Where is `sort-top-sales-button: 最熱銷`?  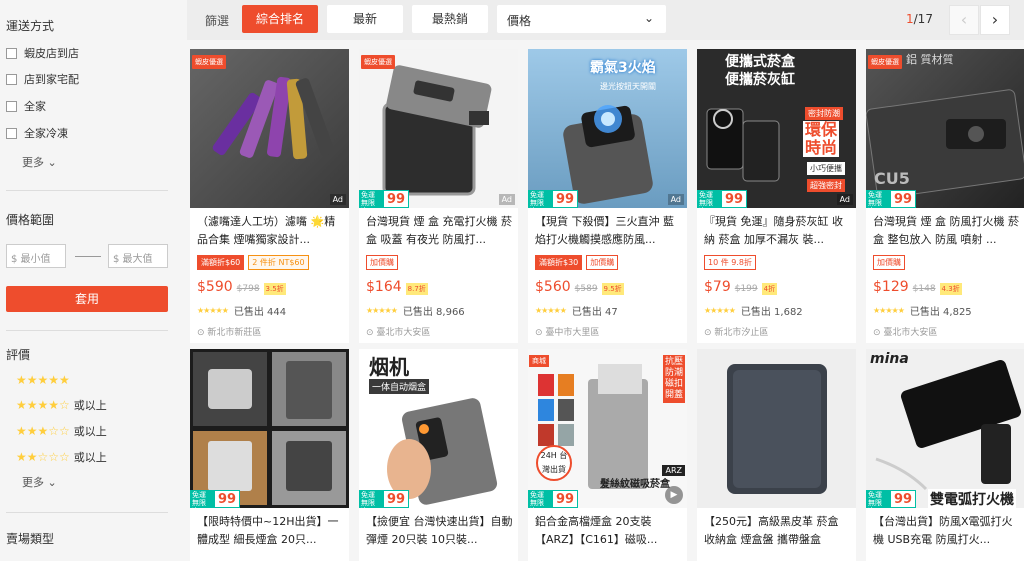 sort-top-sales-button: 最熱銷 is located at coordinates (450, 19).